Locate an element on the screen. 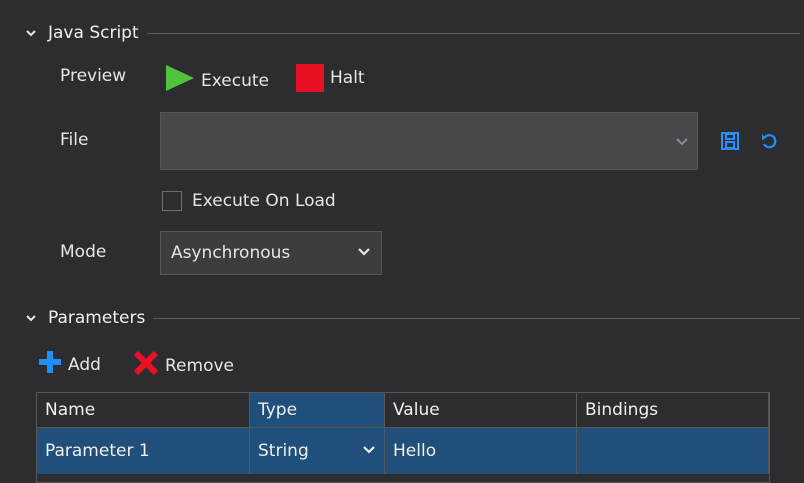  execute-label: Execute is located at coordinates (235, 80).